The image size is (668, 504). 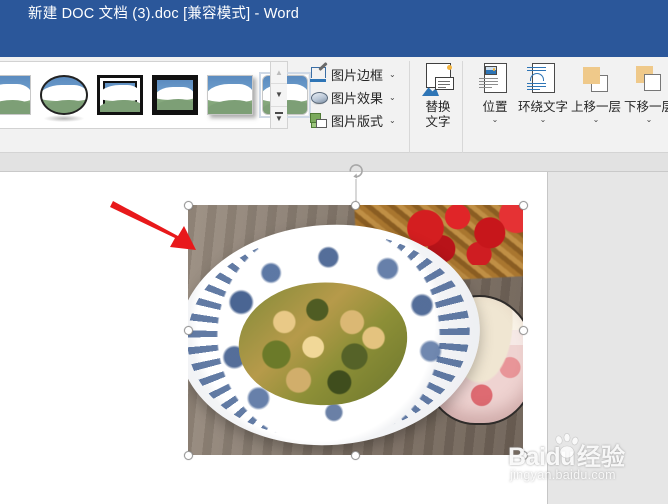 What do you see at coordinates (355, 455) in the screenshot?
I see `handle-bottom-center` at bounding box center [355, 455].